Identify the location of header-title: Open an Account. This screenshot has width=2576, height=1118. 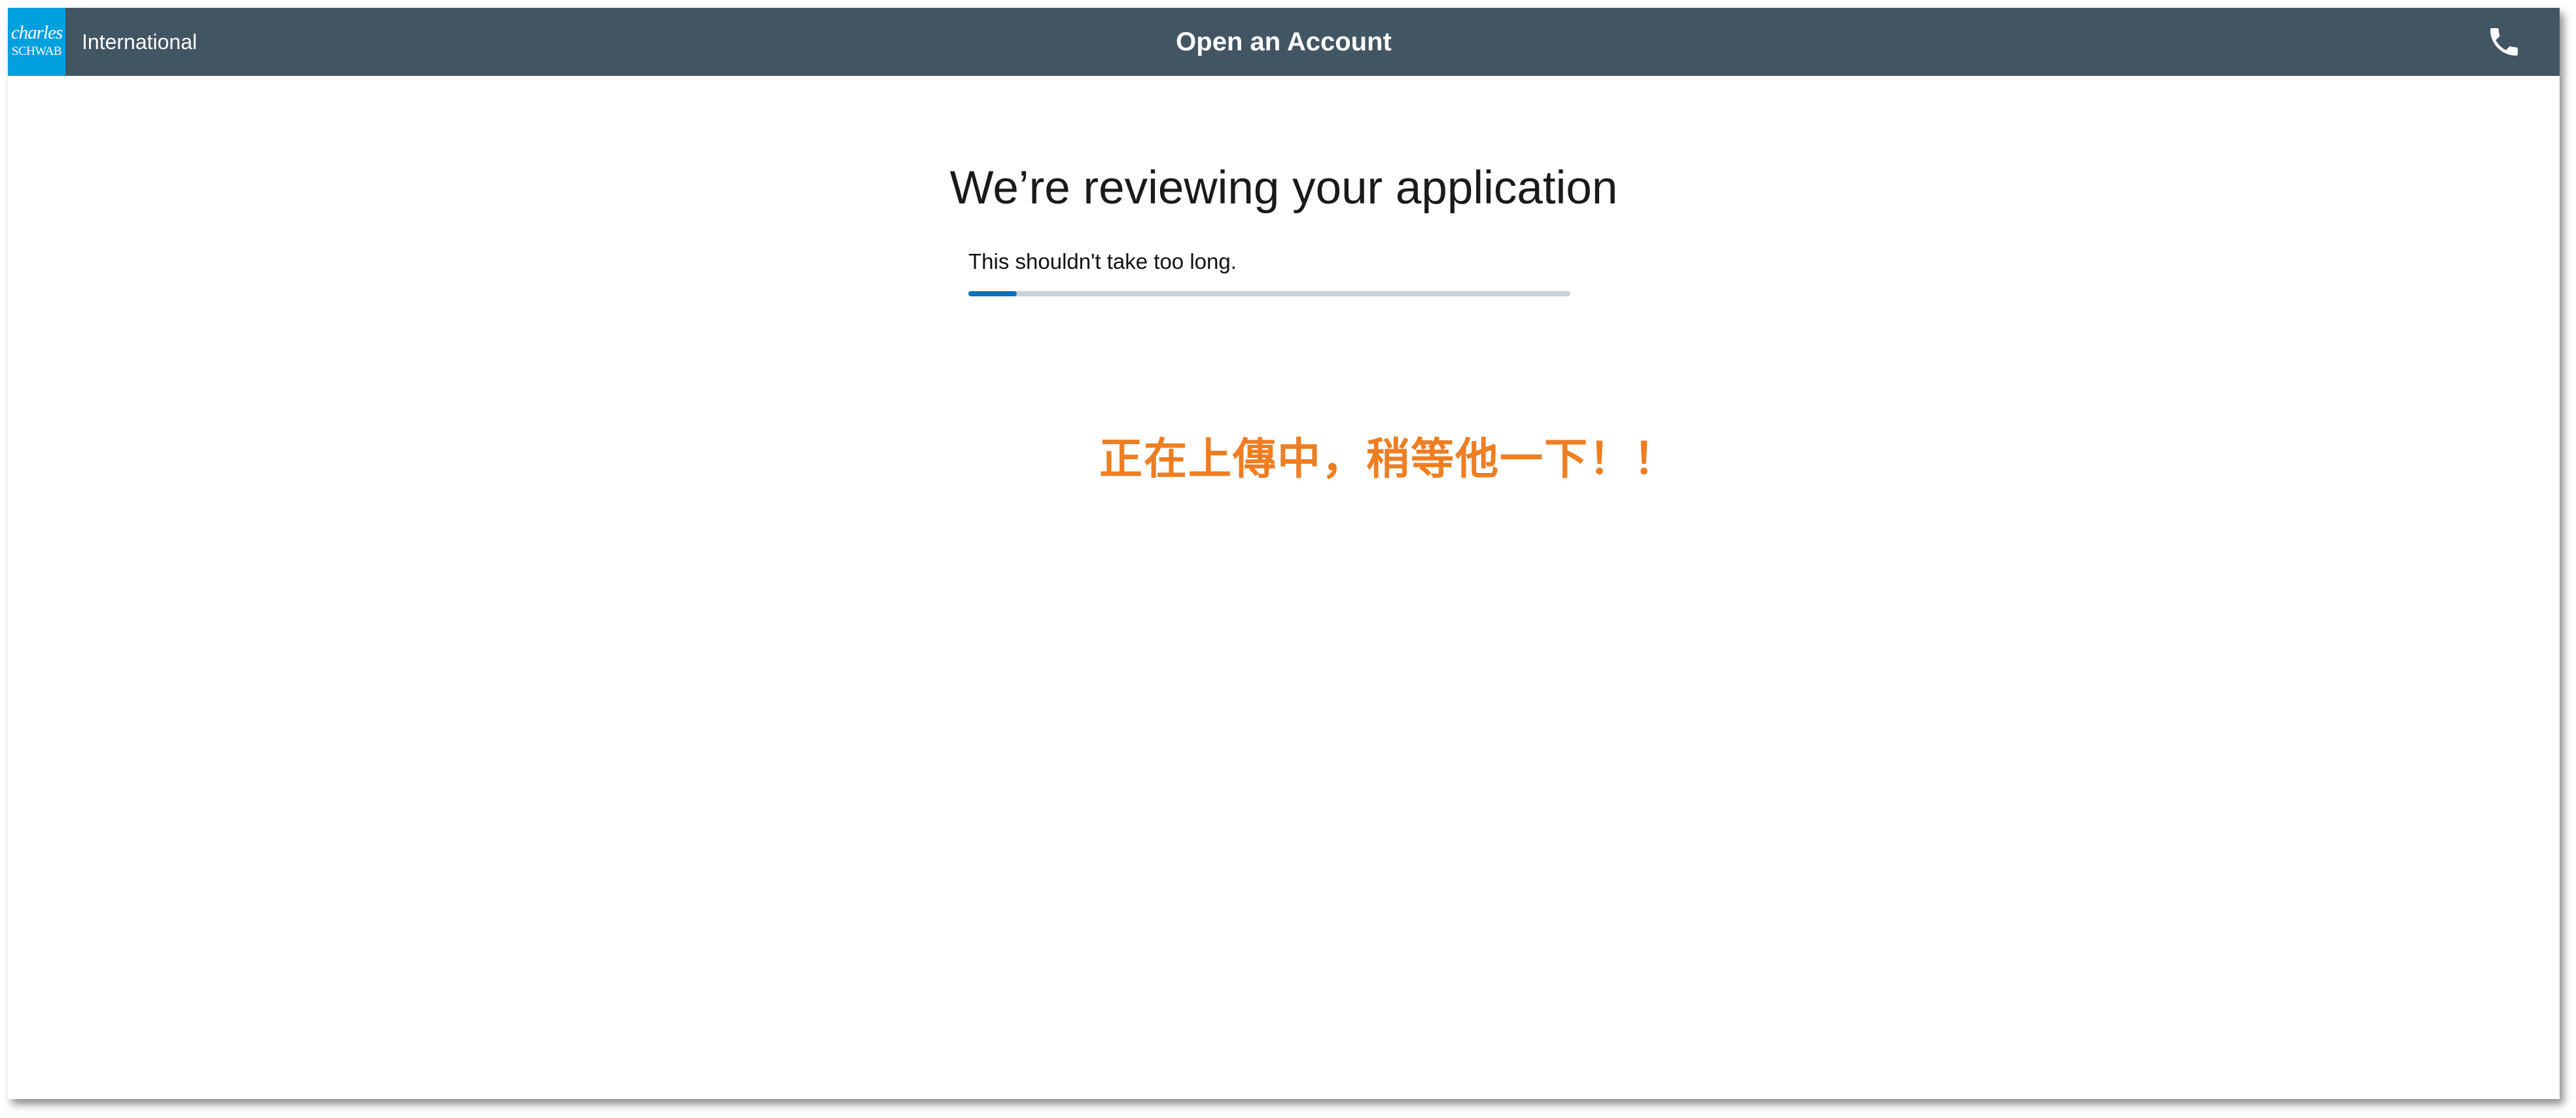
(1284, 41).